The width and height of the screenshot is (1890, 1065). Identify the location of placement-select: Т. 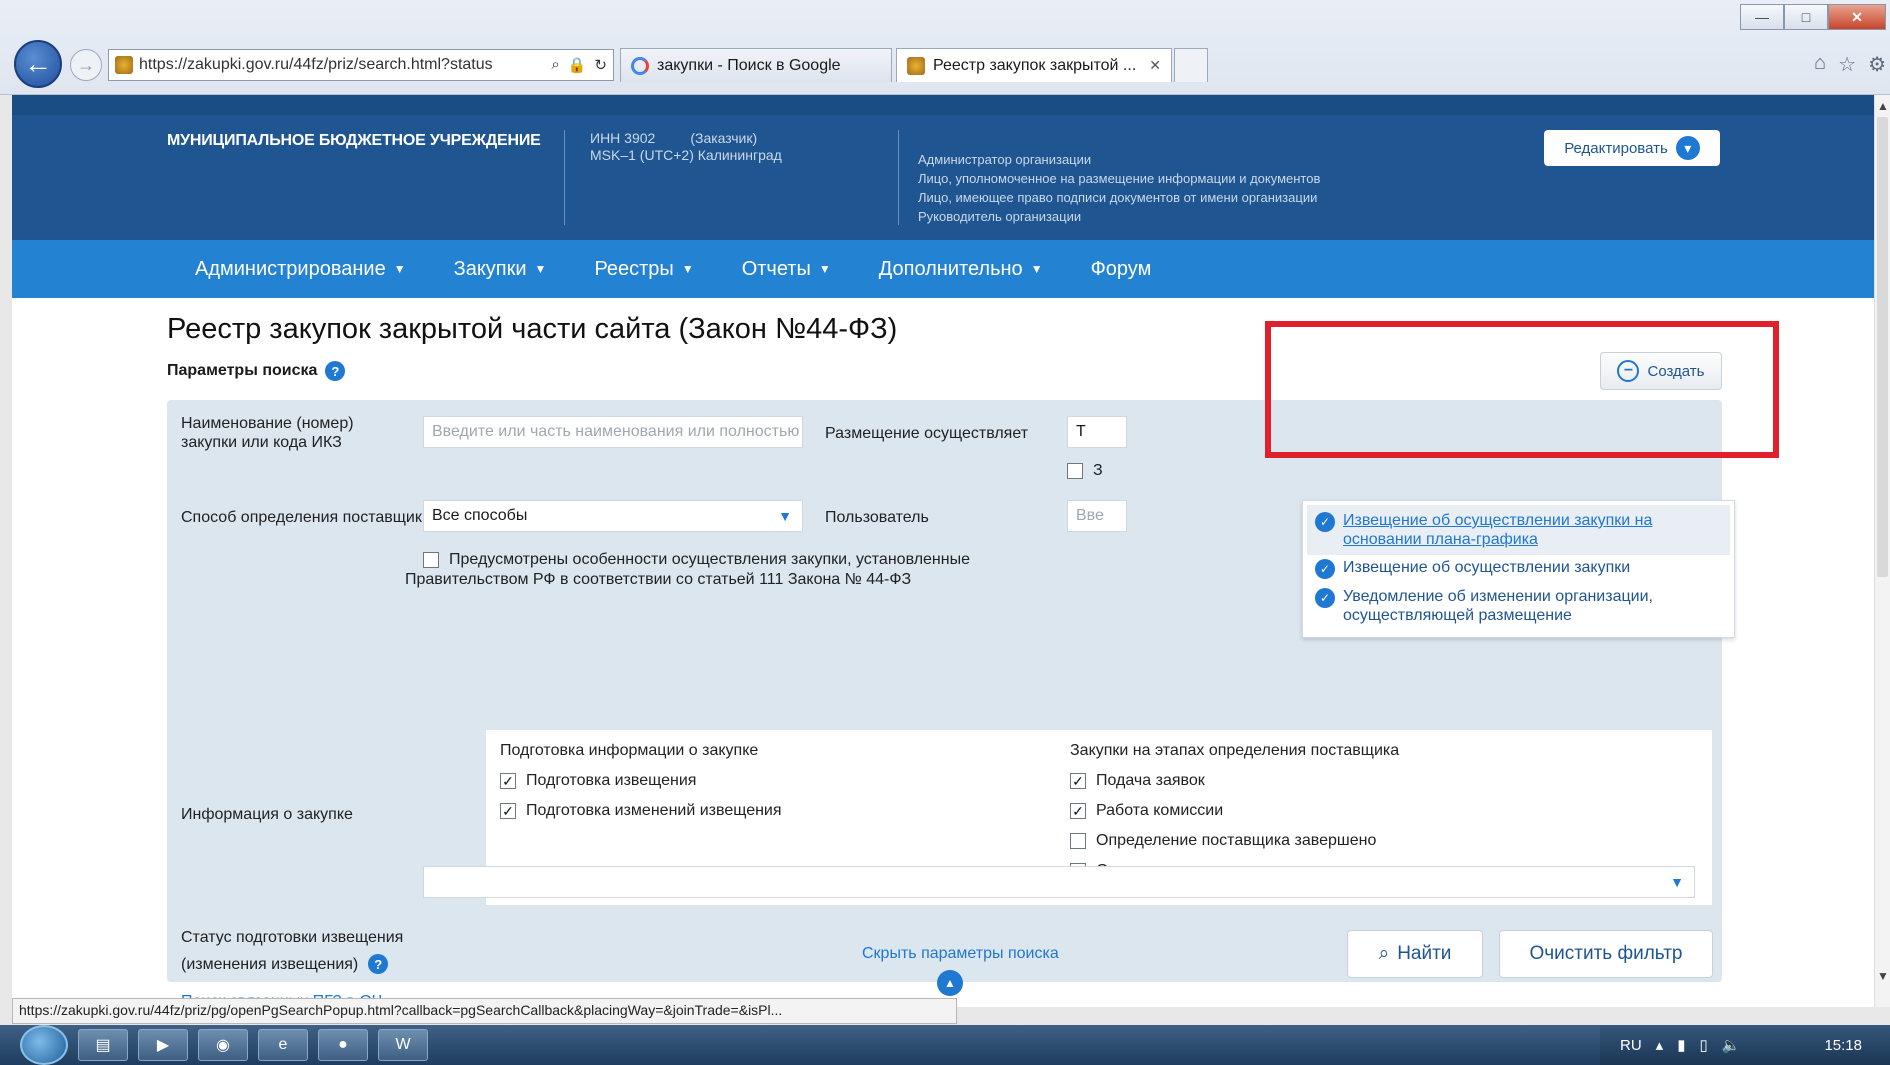
(1097, 432).